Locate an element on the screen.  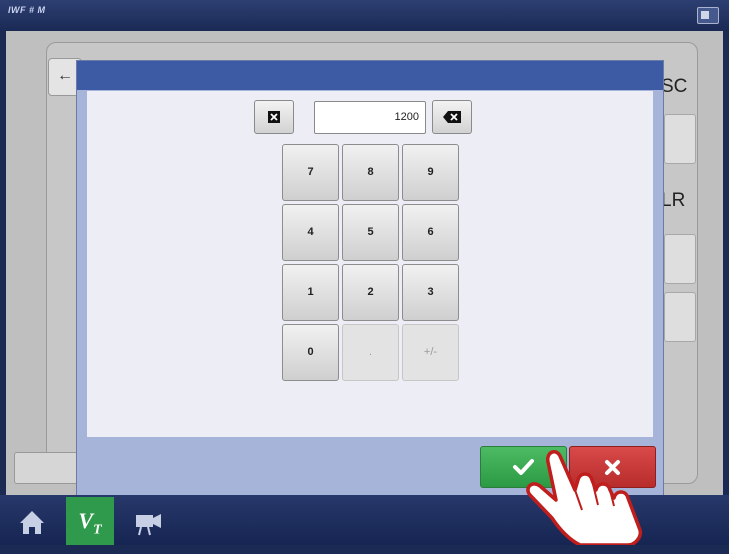
close-icon is located at coordinates (612, 467).